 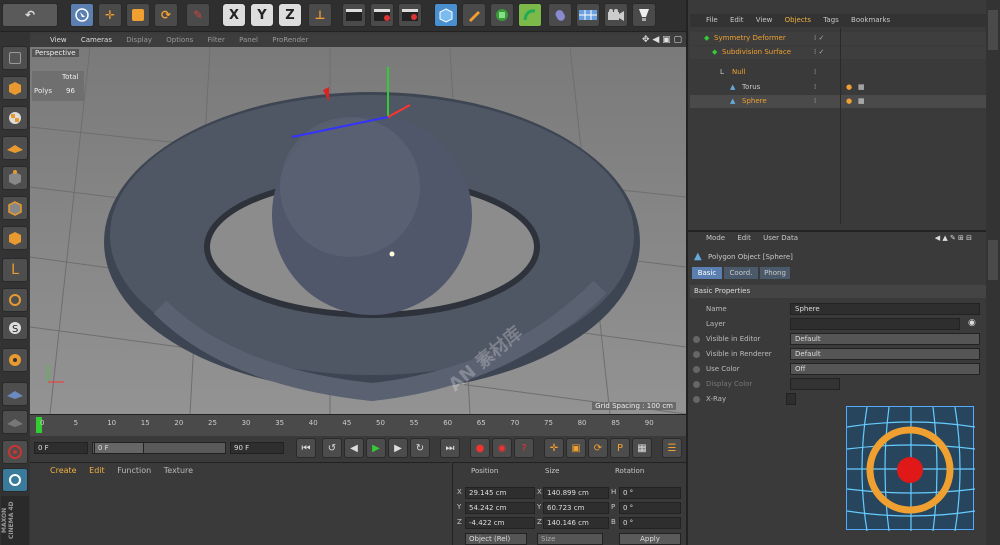 What do you see at coordinates (741, 273) in the screenshot?
I see `attribute-tab-coord: Coord.` at bounding box center [741, 273].